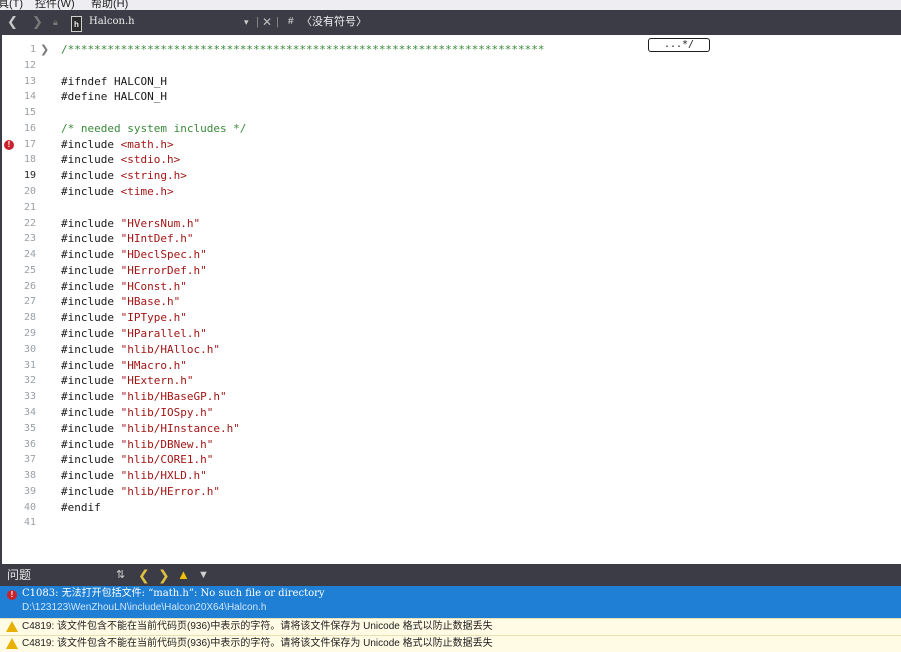  I want to click on code-line: #include "hlib/HXLD.h", so click(134, 476).